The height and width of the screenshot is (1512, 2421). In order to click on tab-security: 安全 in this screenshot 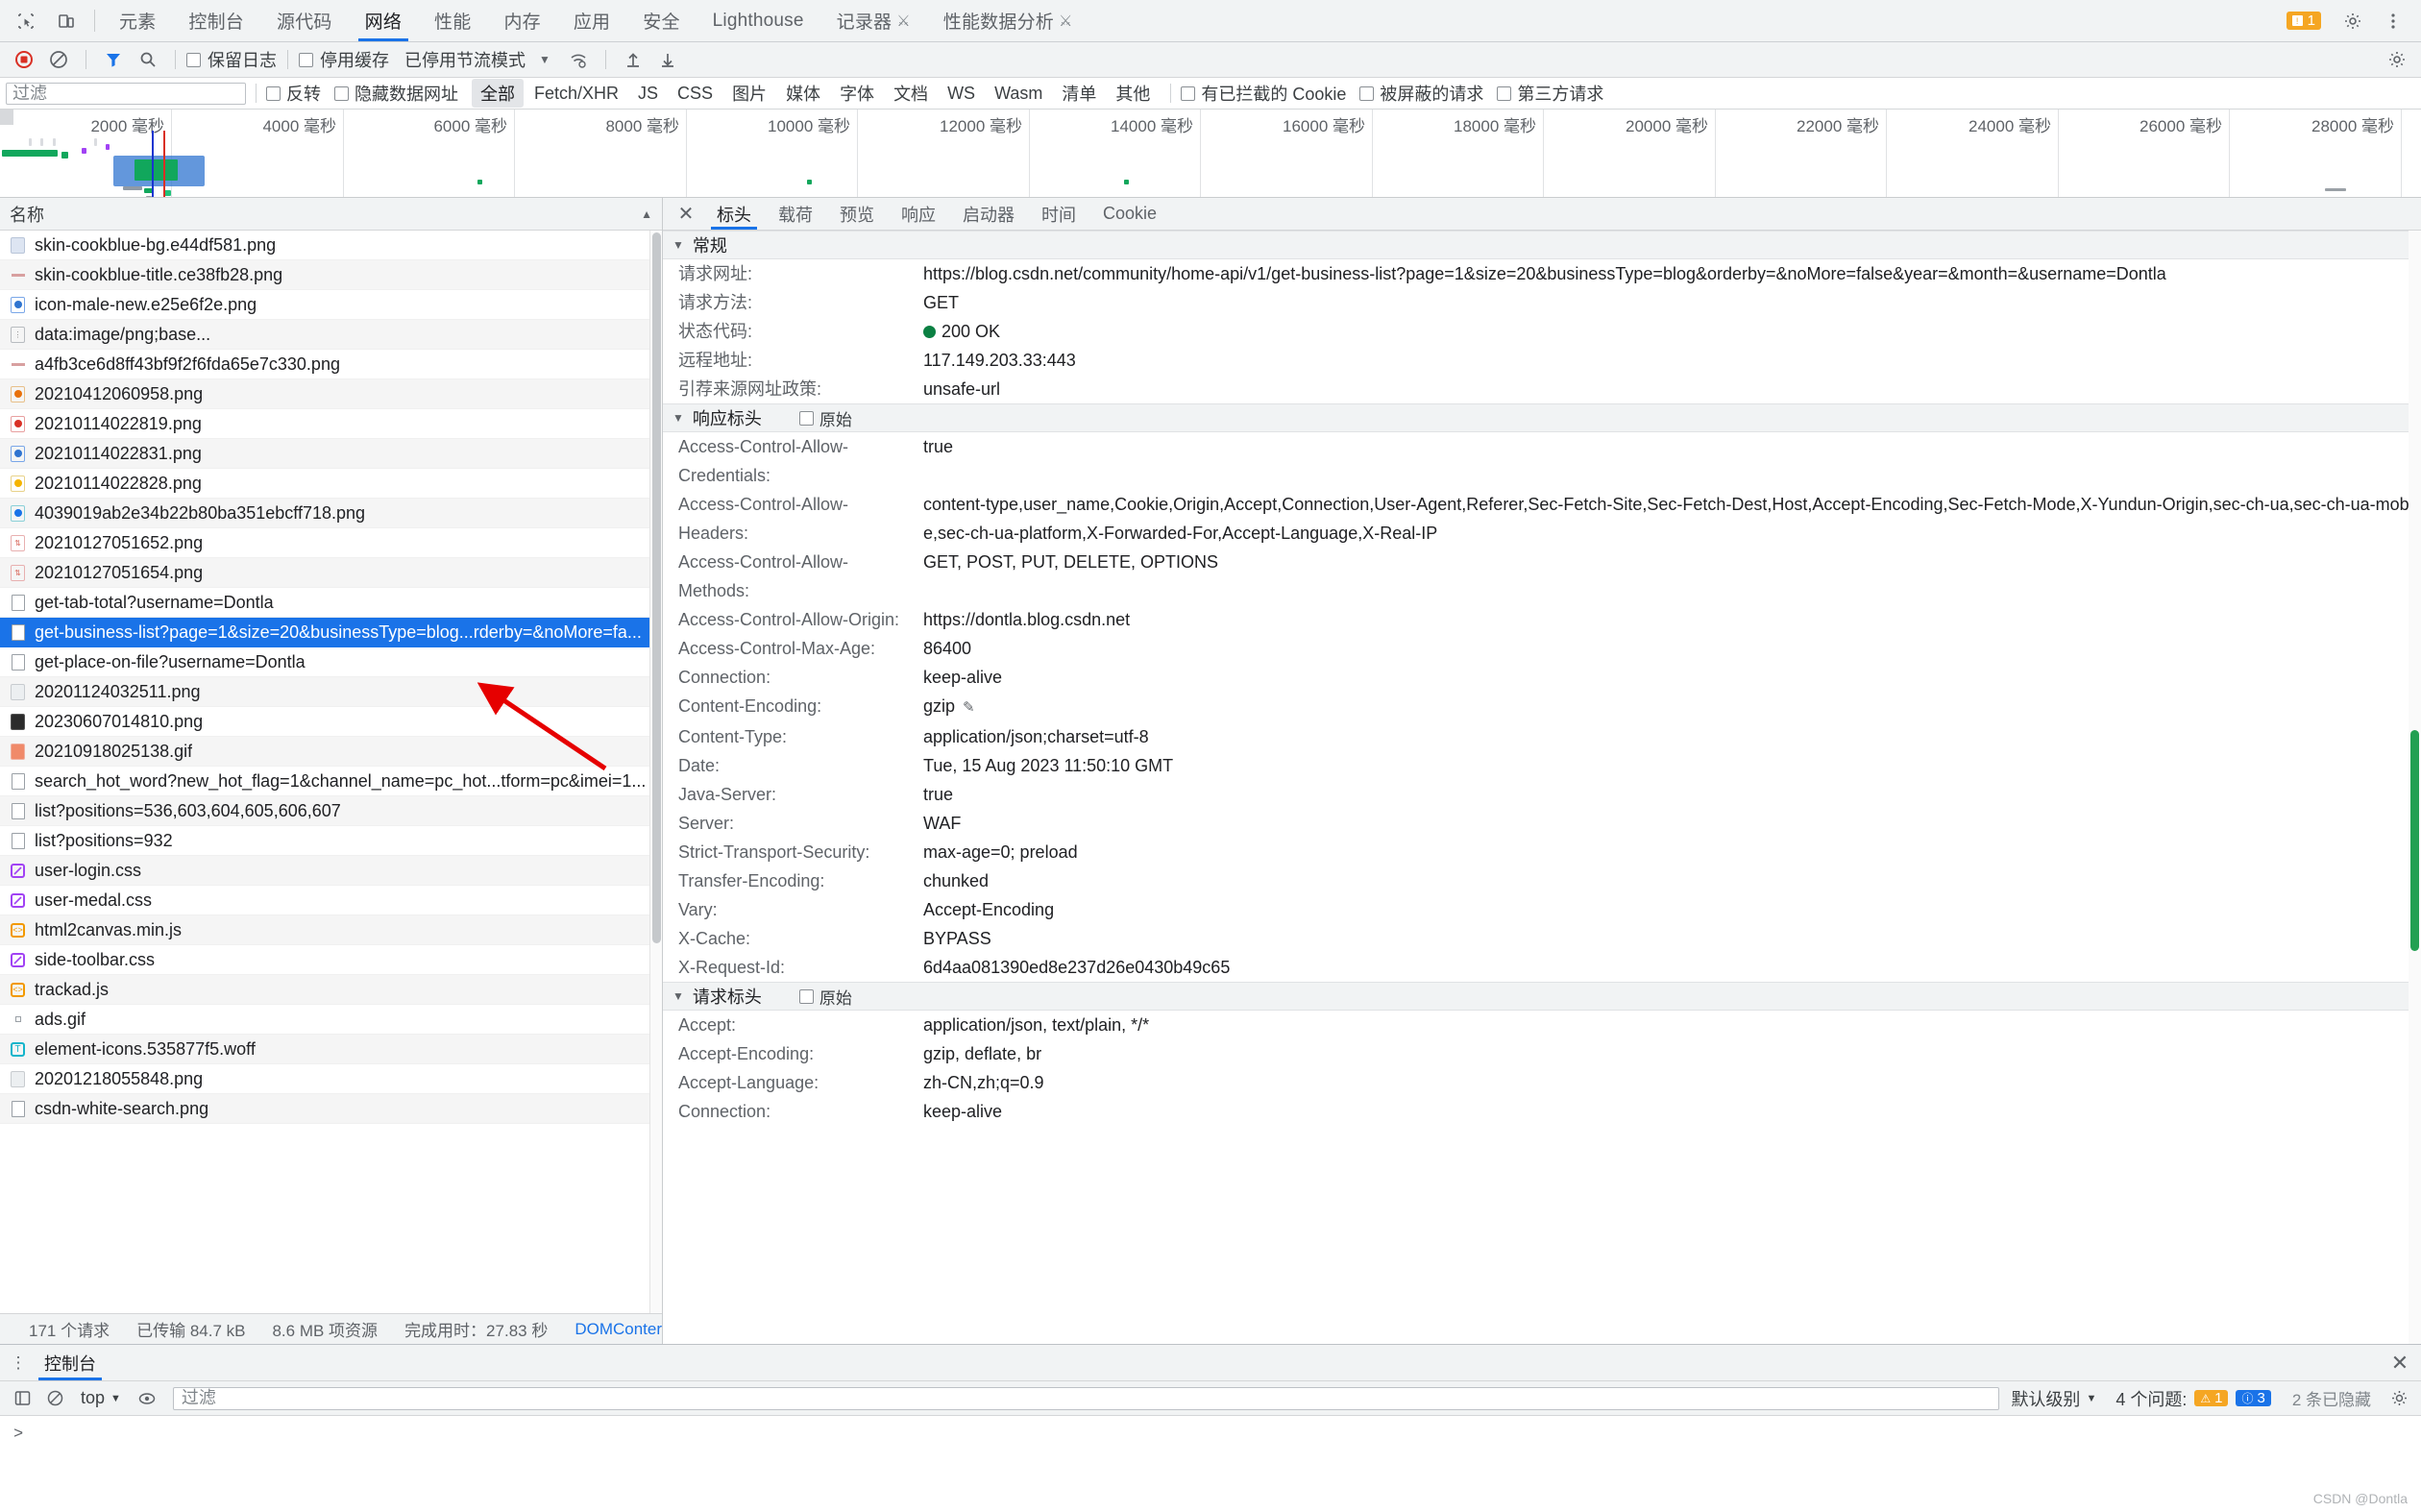, I will do `click(661, 20)`.